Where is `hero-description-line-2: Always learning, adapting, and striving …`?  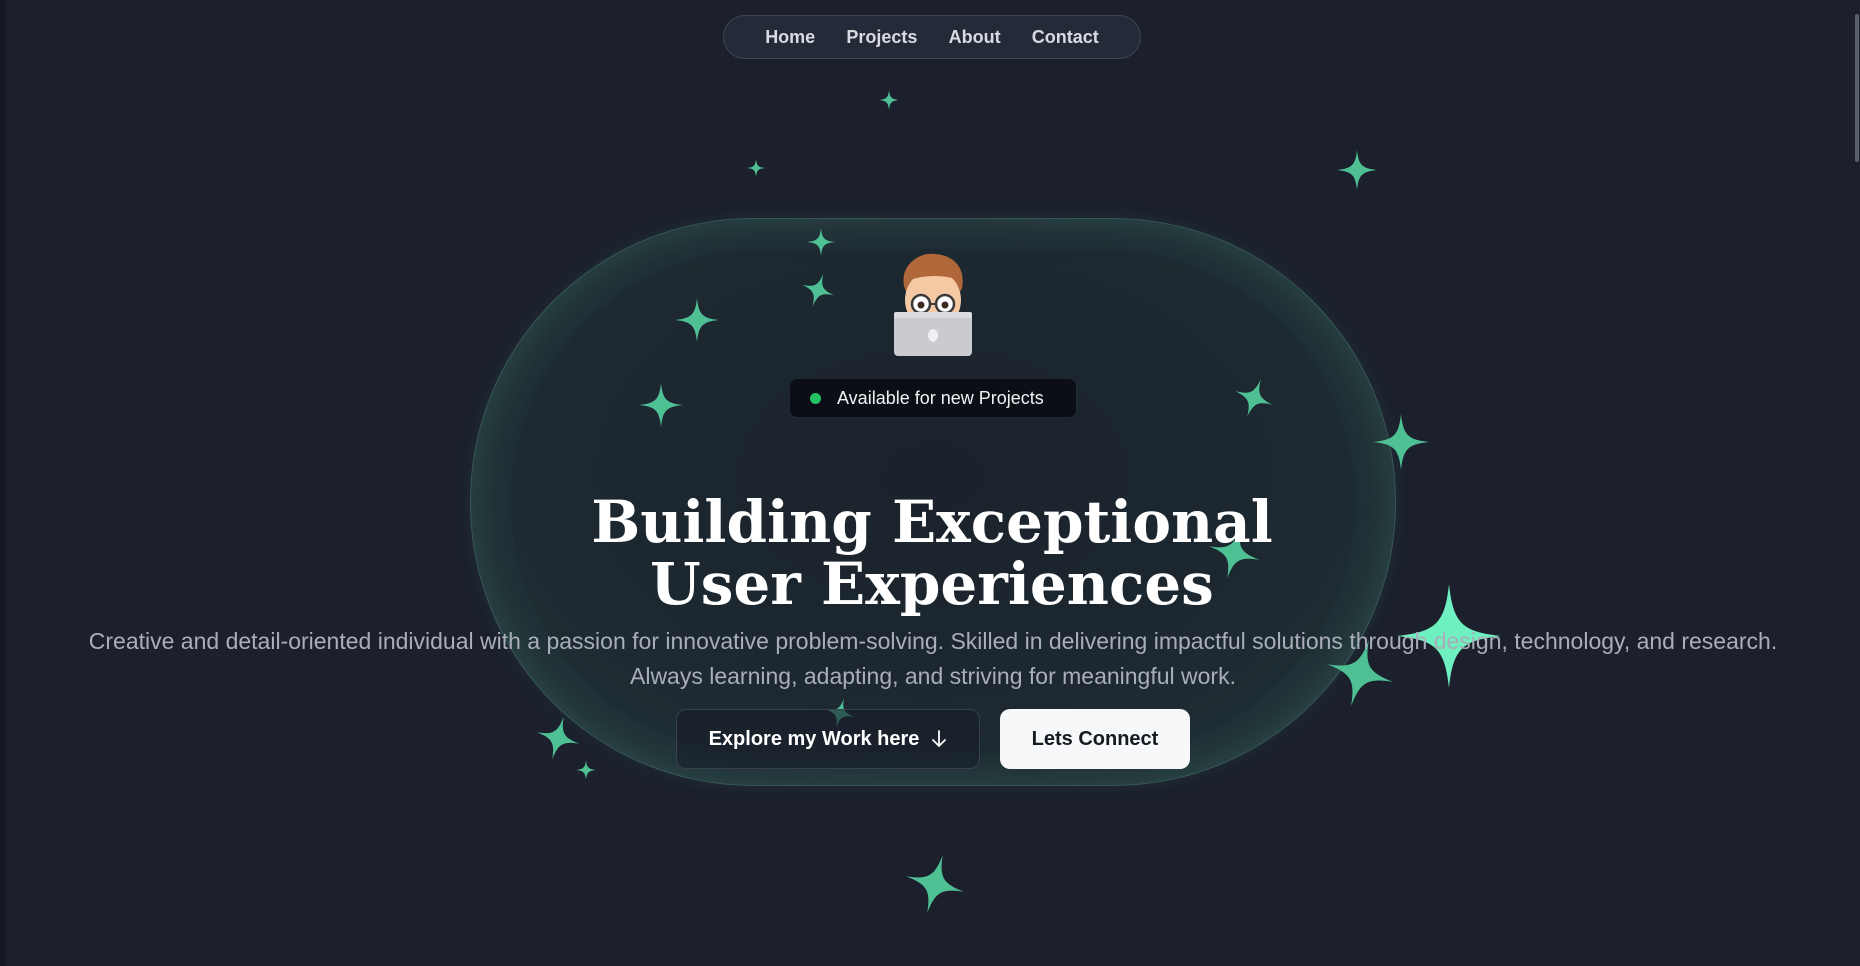
hero-description-line-2: Always learning, adapting, and striving … is located at coordinates (933, 676).